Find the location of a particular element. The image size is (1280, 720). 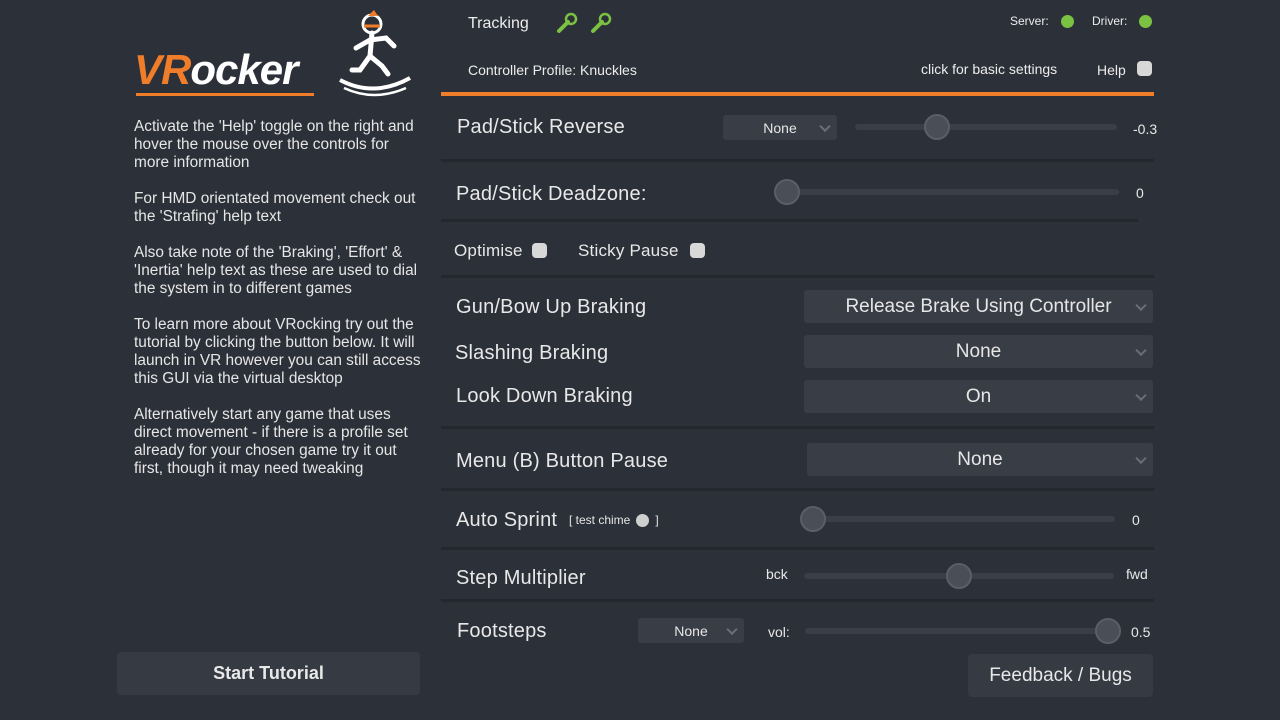

step-multiplier-slider-thumb is located at coordinates (959, 576).